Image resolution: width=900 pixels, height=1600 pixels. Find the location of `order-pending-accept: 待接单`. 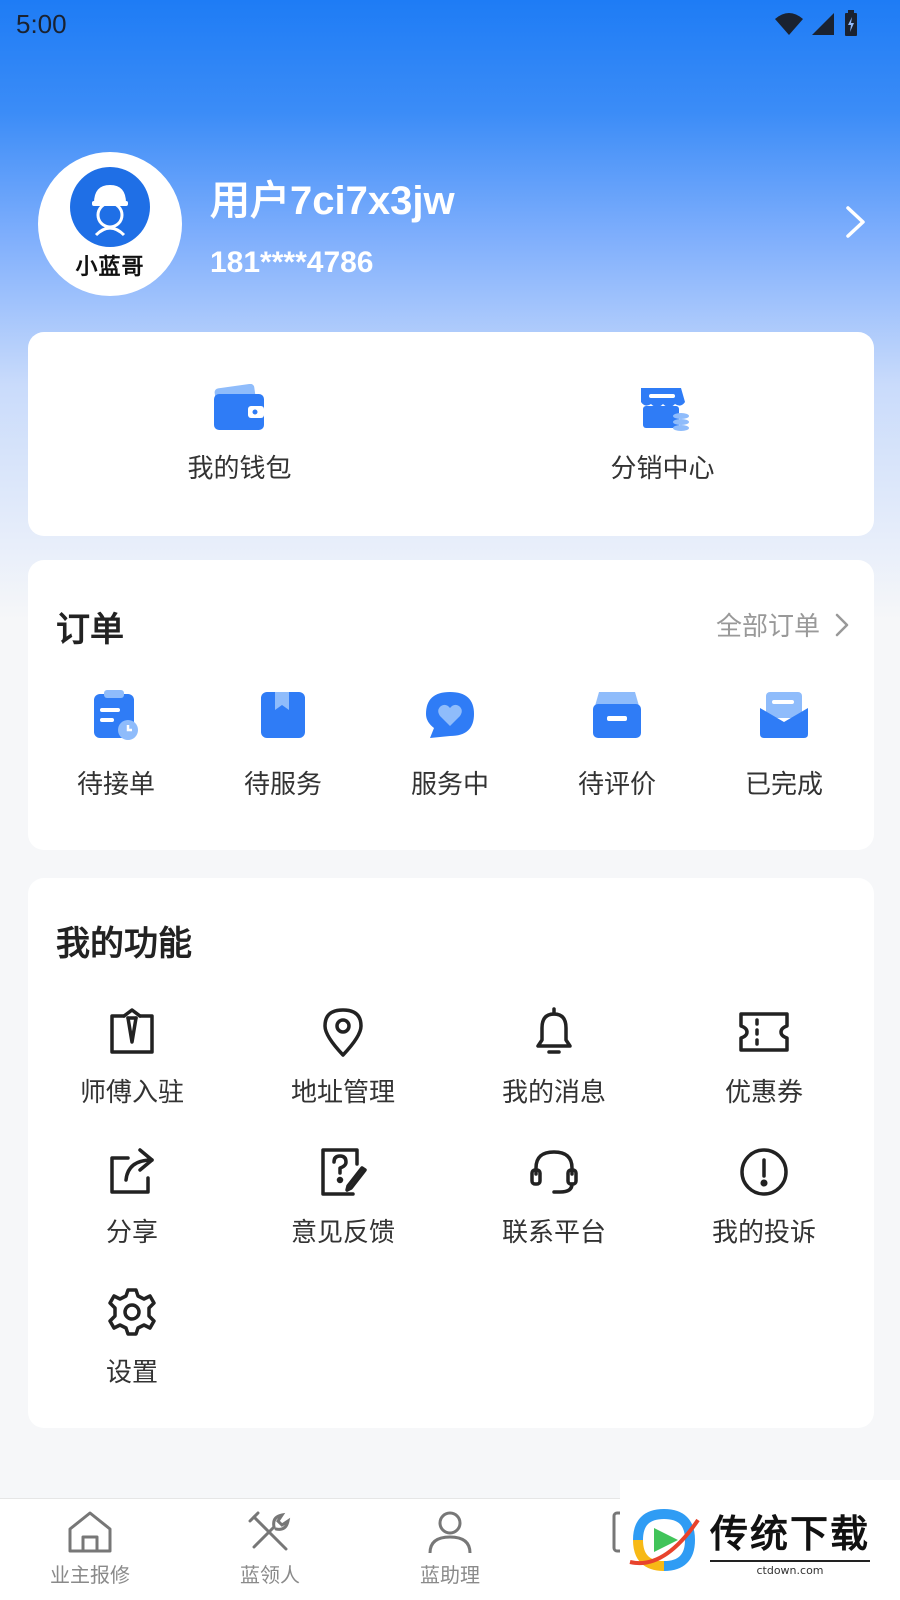

order-pending-accept: 待接单 is located at coordinates (116, 745).